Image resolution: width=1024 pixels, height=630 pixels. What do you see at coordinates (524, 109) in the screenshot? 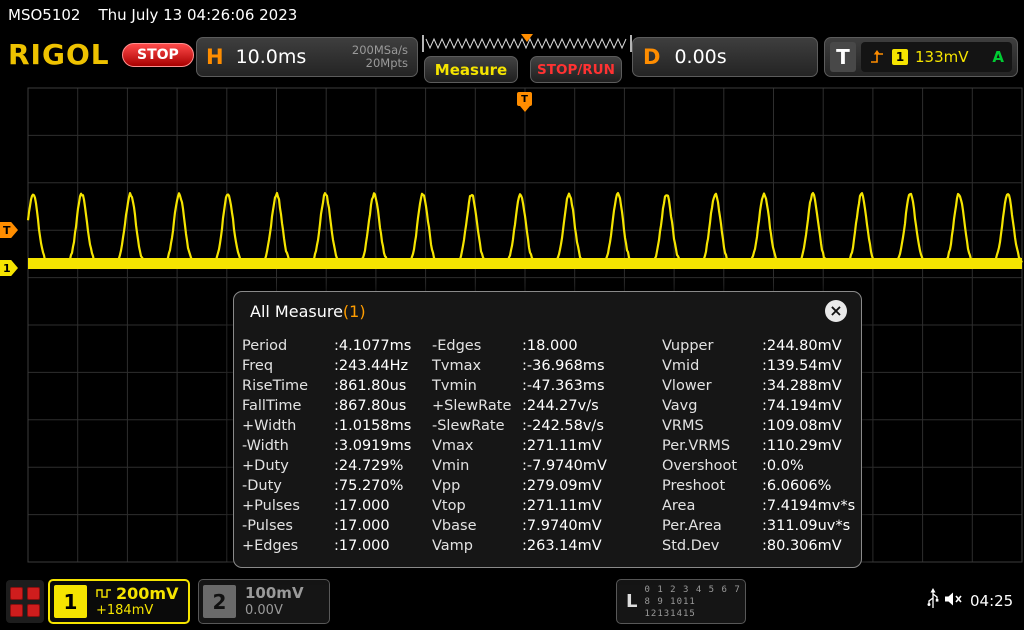
I see `trigger-arrow-icon` at bounding box center [524, 109].